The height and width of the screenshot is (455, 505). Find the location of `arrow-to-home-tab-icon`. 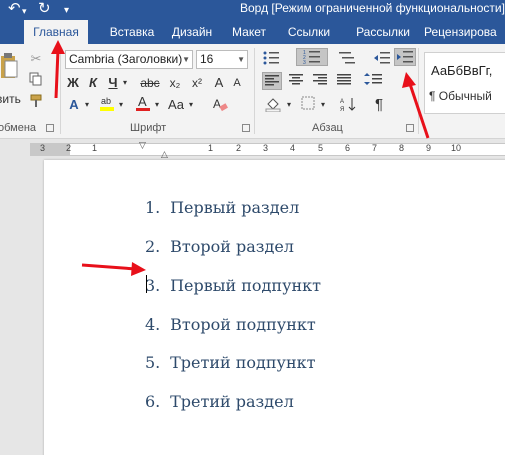

arrow-to-home-tab-icon is located at coordinates (58, 69).